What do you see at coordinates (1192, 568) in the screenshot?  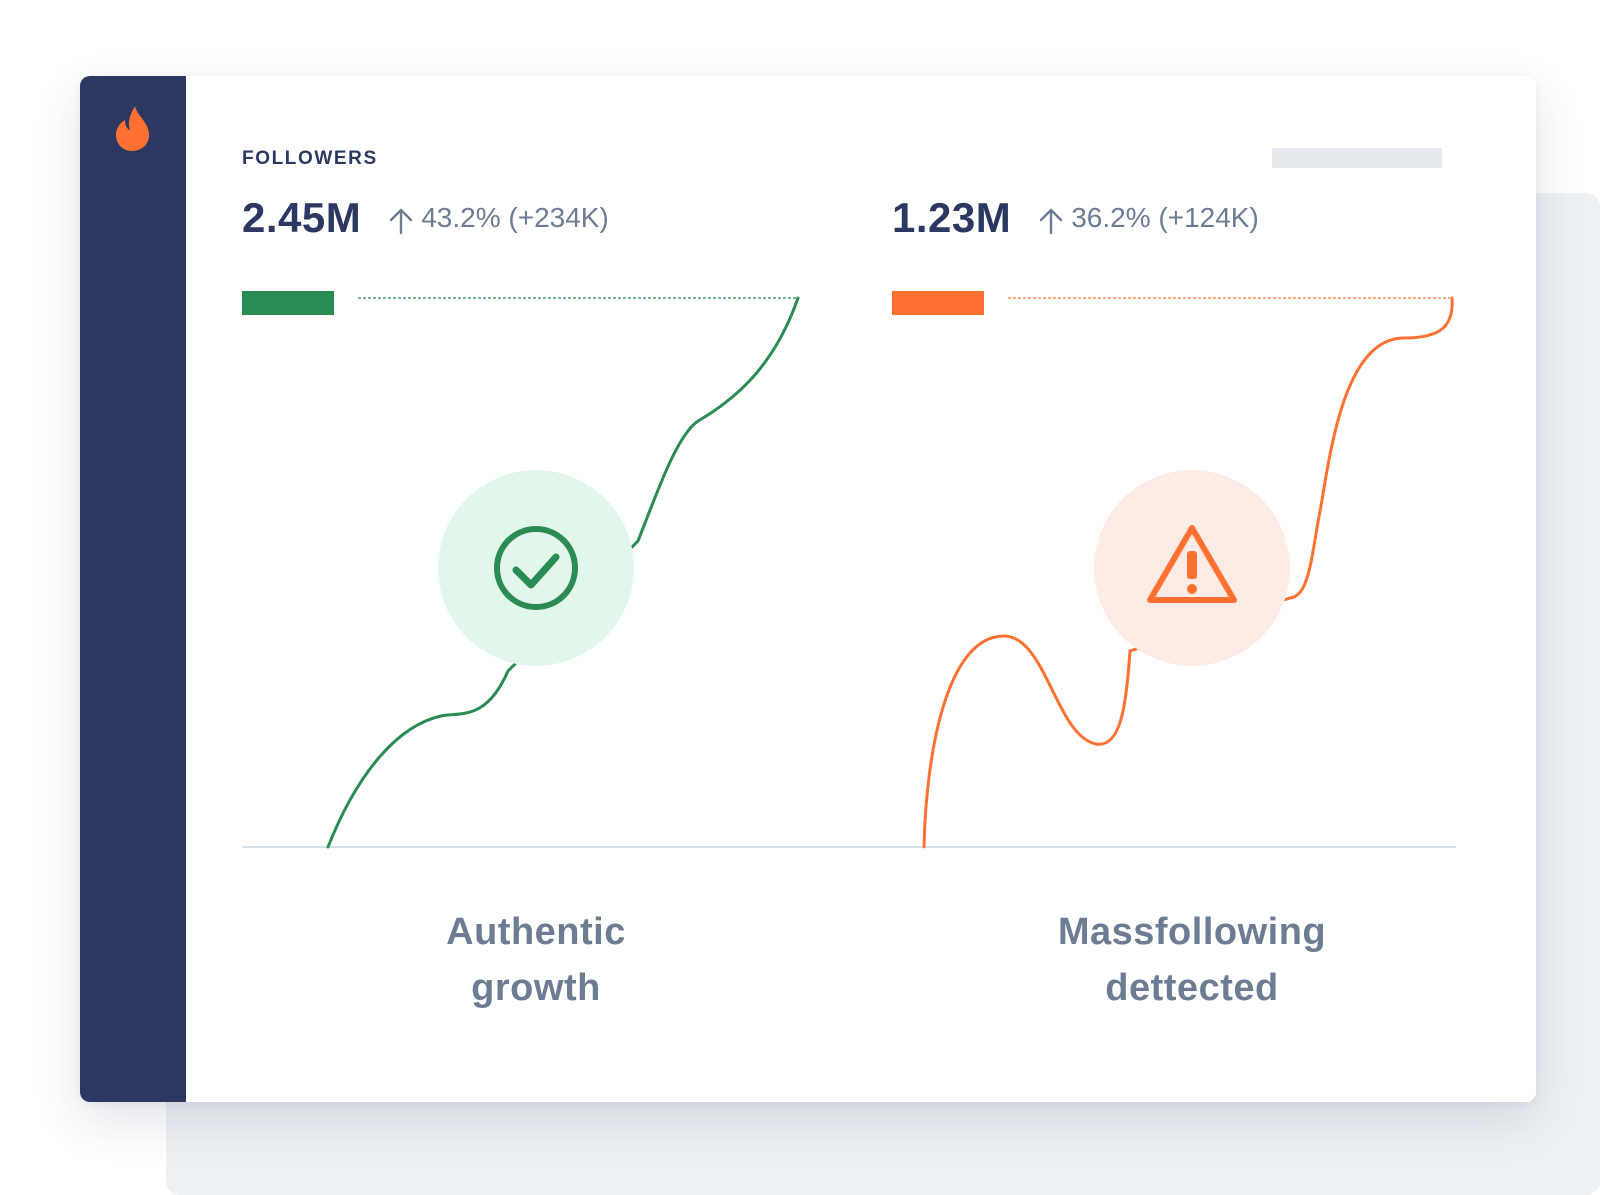 I see `warning-triangle-icon` at bounding box center [1192, 568].